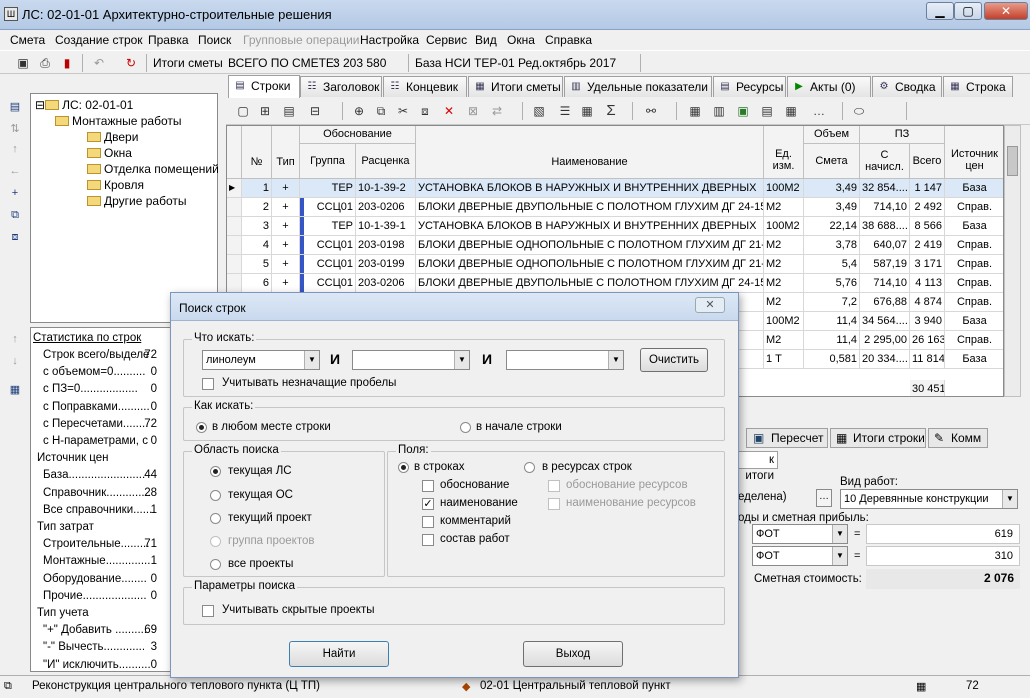 Image resolution: width=1030 pixels, height=698 pixels. I want to click on table-cell-r: 10-1-39-1, so click(386, 226).